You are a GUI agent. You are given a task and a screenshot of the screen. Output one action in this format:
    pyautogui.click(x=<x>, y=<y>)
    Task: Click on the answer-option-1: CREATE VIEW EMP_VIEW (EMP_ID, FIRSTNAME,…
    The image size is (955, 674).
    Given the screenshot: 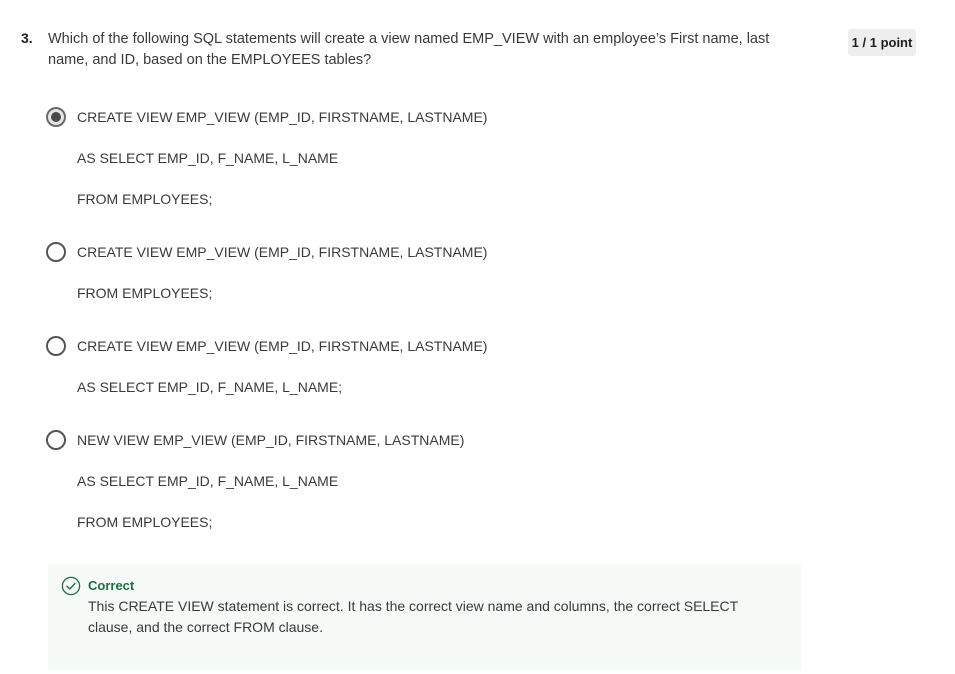 What is the action you would take?
    pyautogui.click(x=426, y=158)
    